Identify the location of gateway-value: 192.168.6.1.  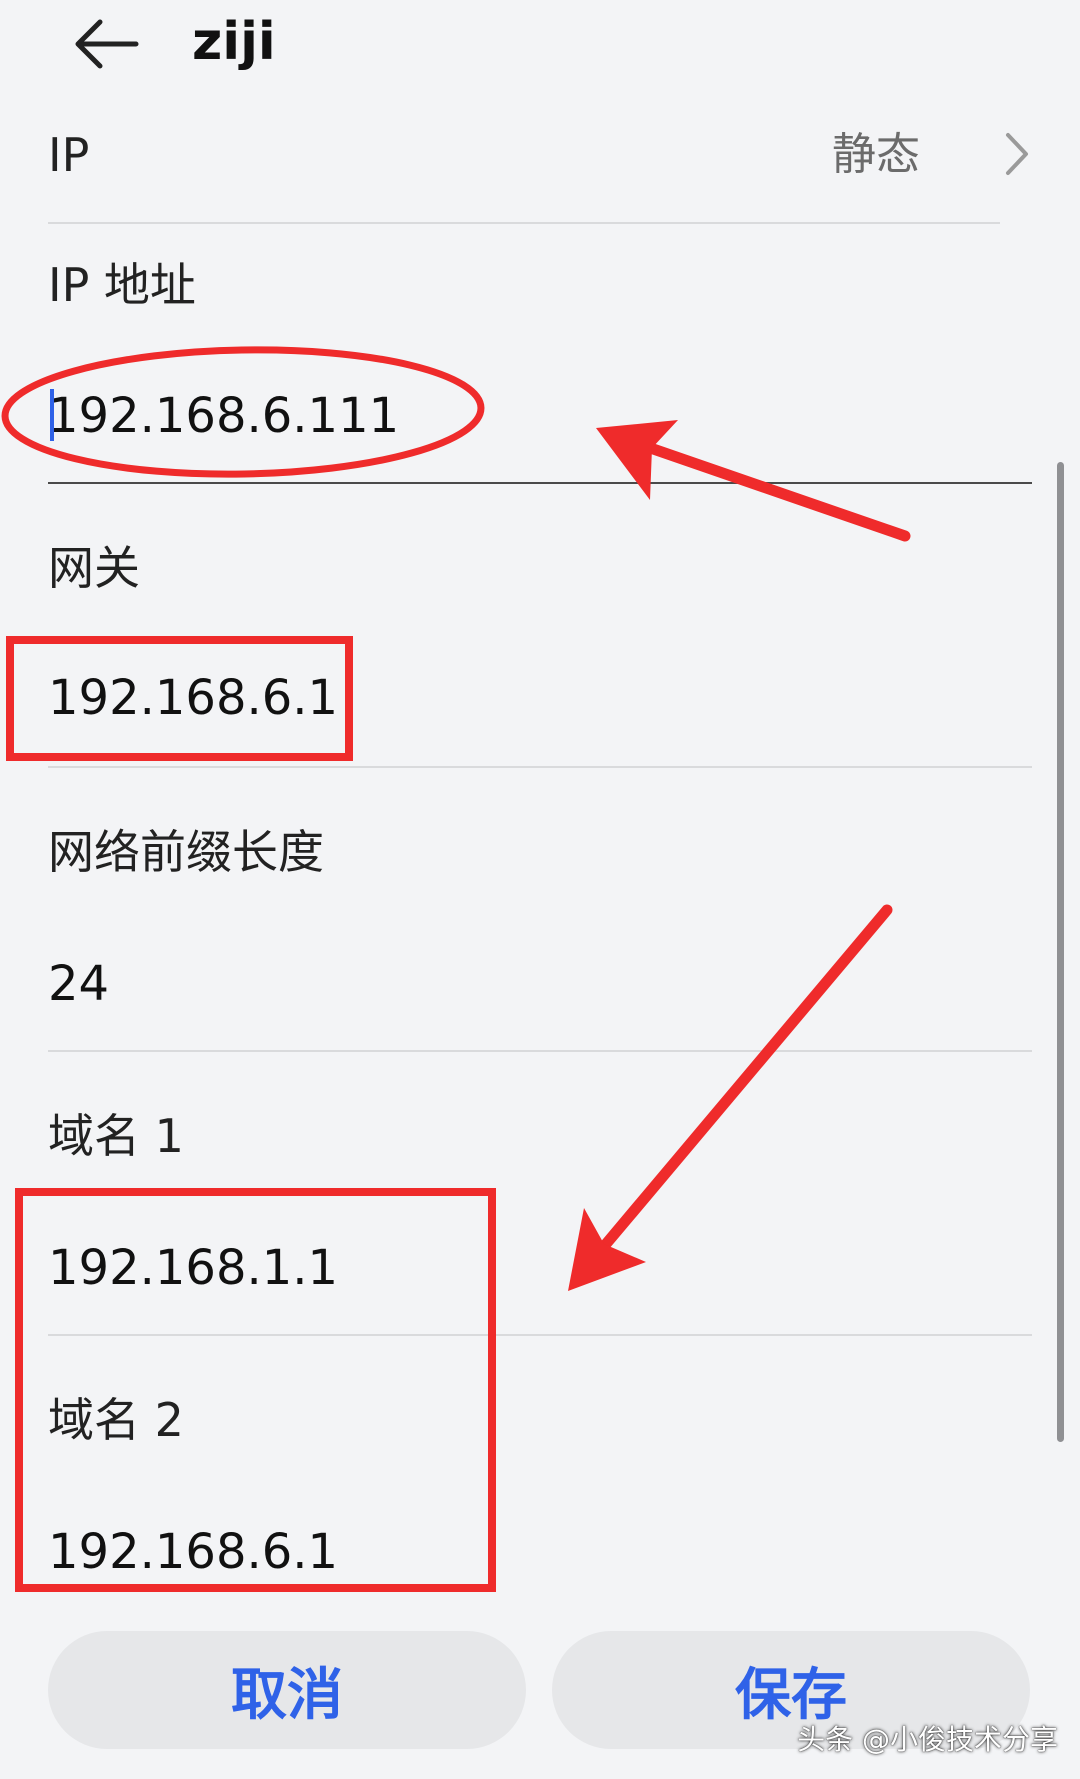
(193, 698).